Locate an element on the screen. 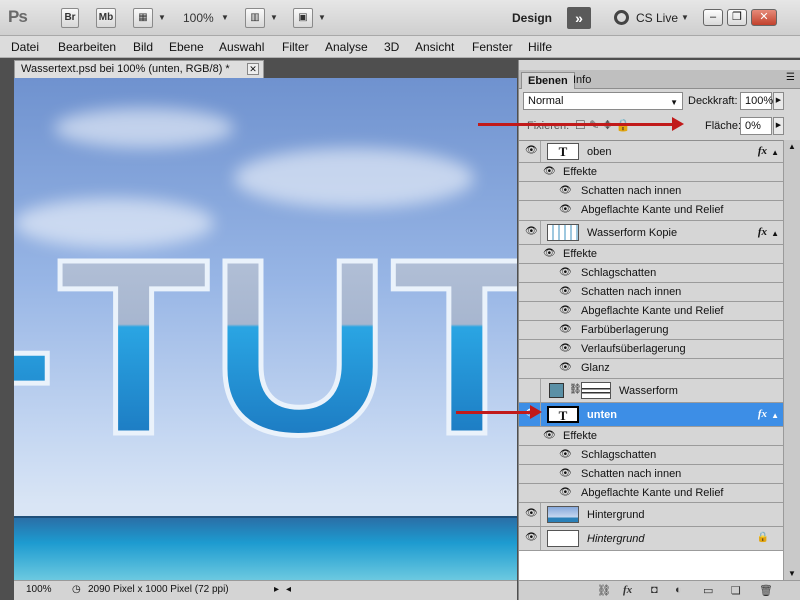 This screenshot has height=600, width=800. layer-row-hintergrund-copy: 👁 Hintergrund is located at coordinates (651, 515).